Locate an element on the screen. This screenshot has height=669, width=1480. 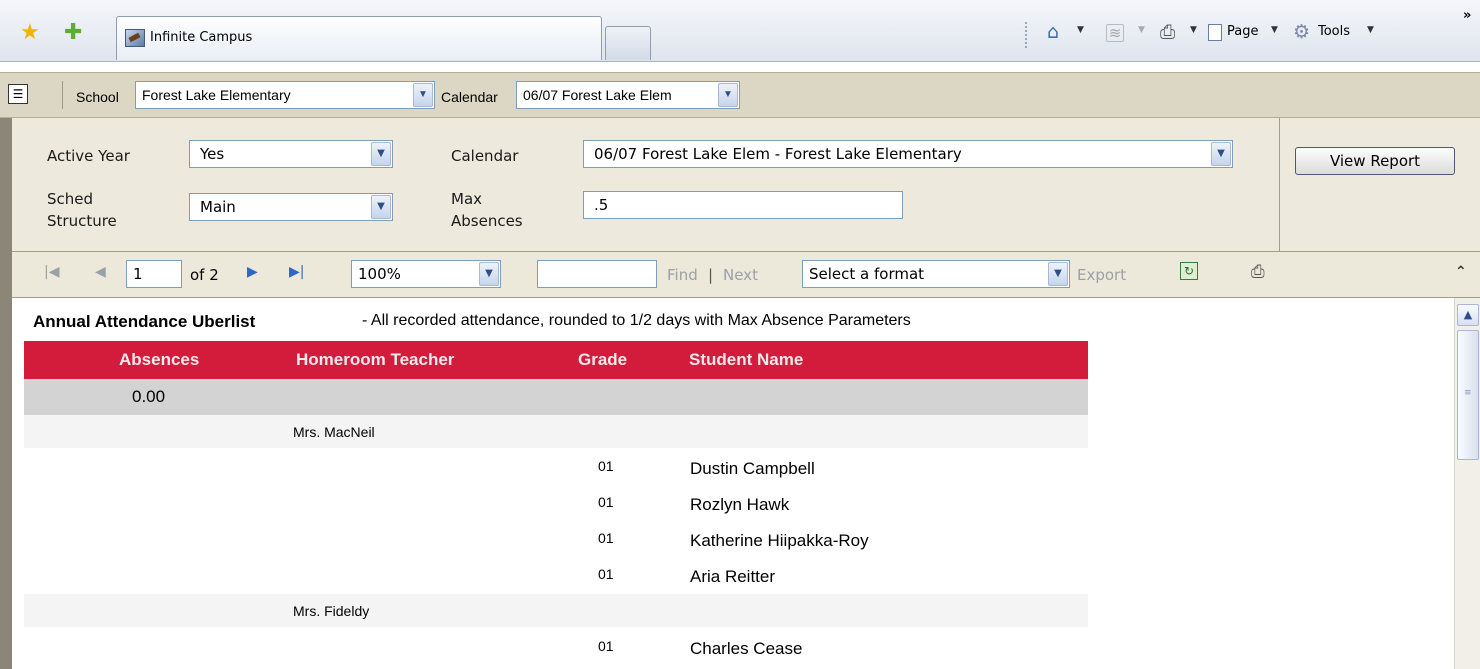
print-icon: ⎙ is located at coordinates (1167, 32).